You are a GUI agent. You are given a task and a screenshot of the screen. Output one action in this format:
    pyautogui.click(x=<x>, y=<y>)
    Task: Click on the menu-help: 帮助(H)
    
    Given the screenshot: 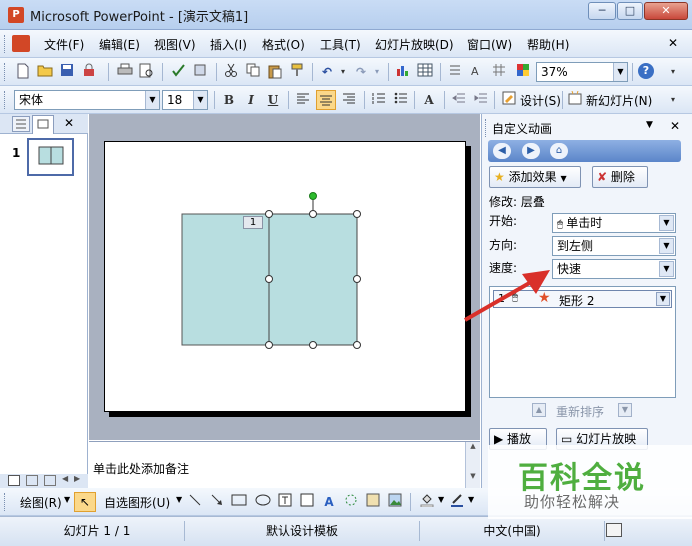 What is the action you would take?
    pyautogui.click(x=548, y=44)
    